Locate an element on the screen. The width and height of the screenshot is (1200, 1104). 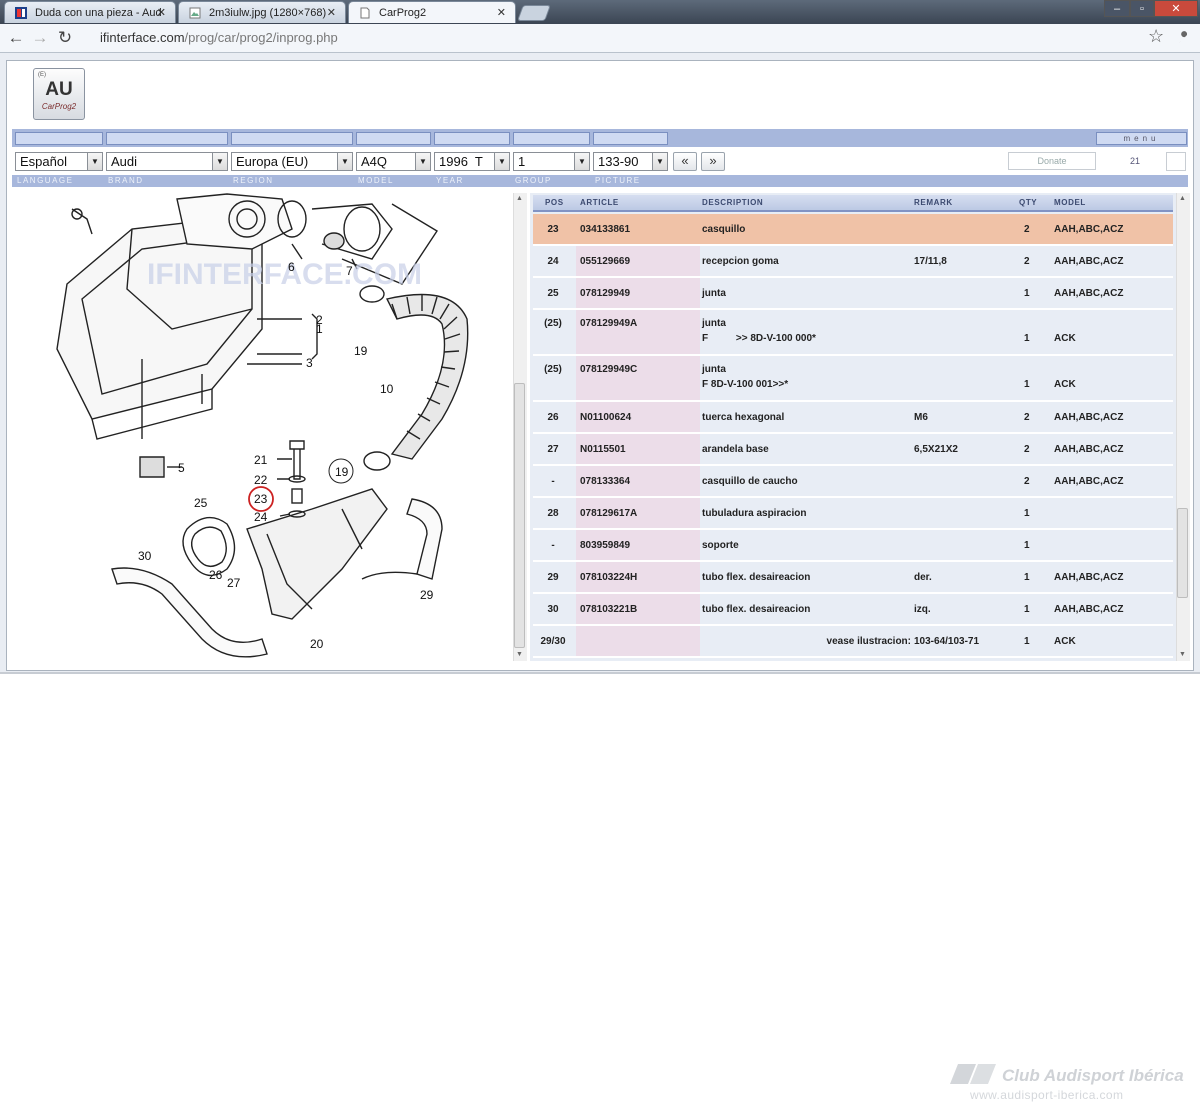
cell-article: 078129949 is located at coordinates (605, 293).